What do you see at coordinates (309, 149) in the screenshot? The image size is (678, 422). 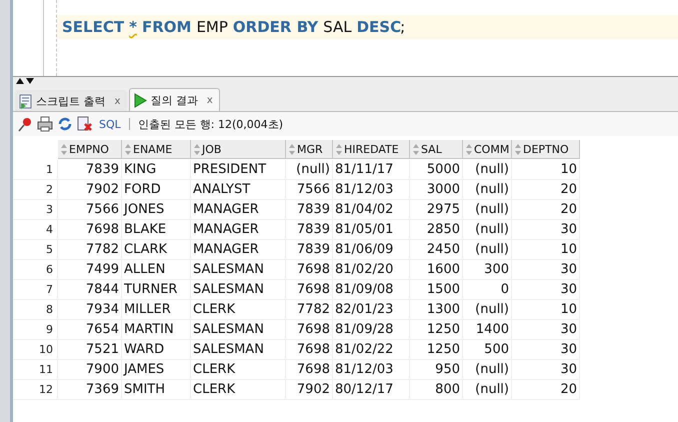 I see `column-header: MGR` at bounding box center [309, 149].